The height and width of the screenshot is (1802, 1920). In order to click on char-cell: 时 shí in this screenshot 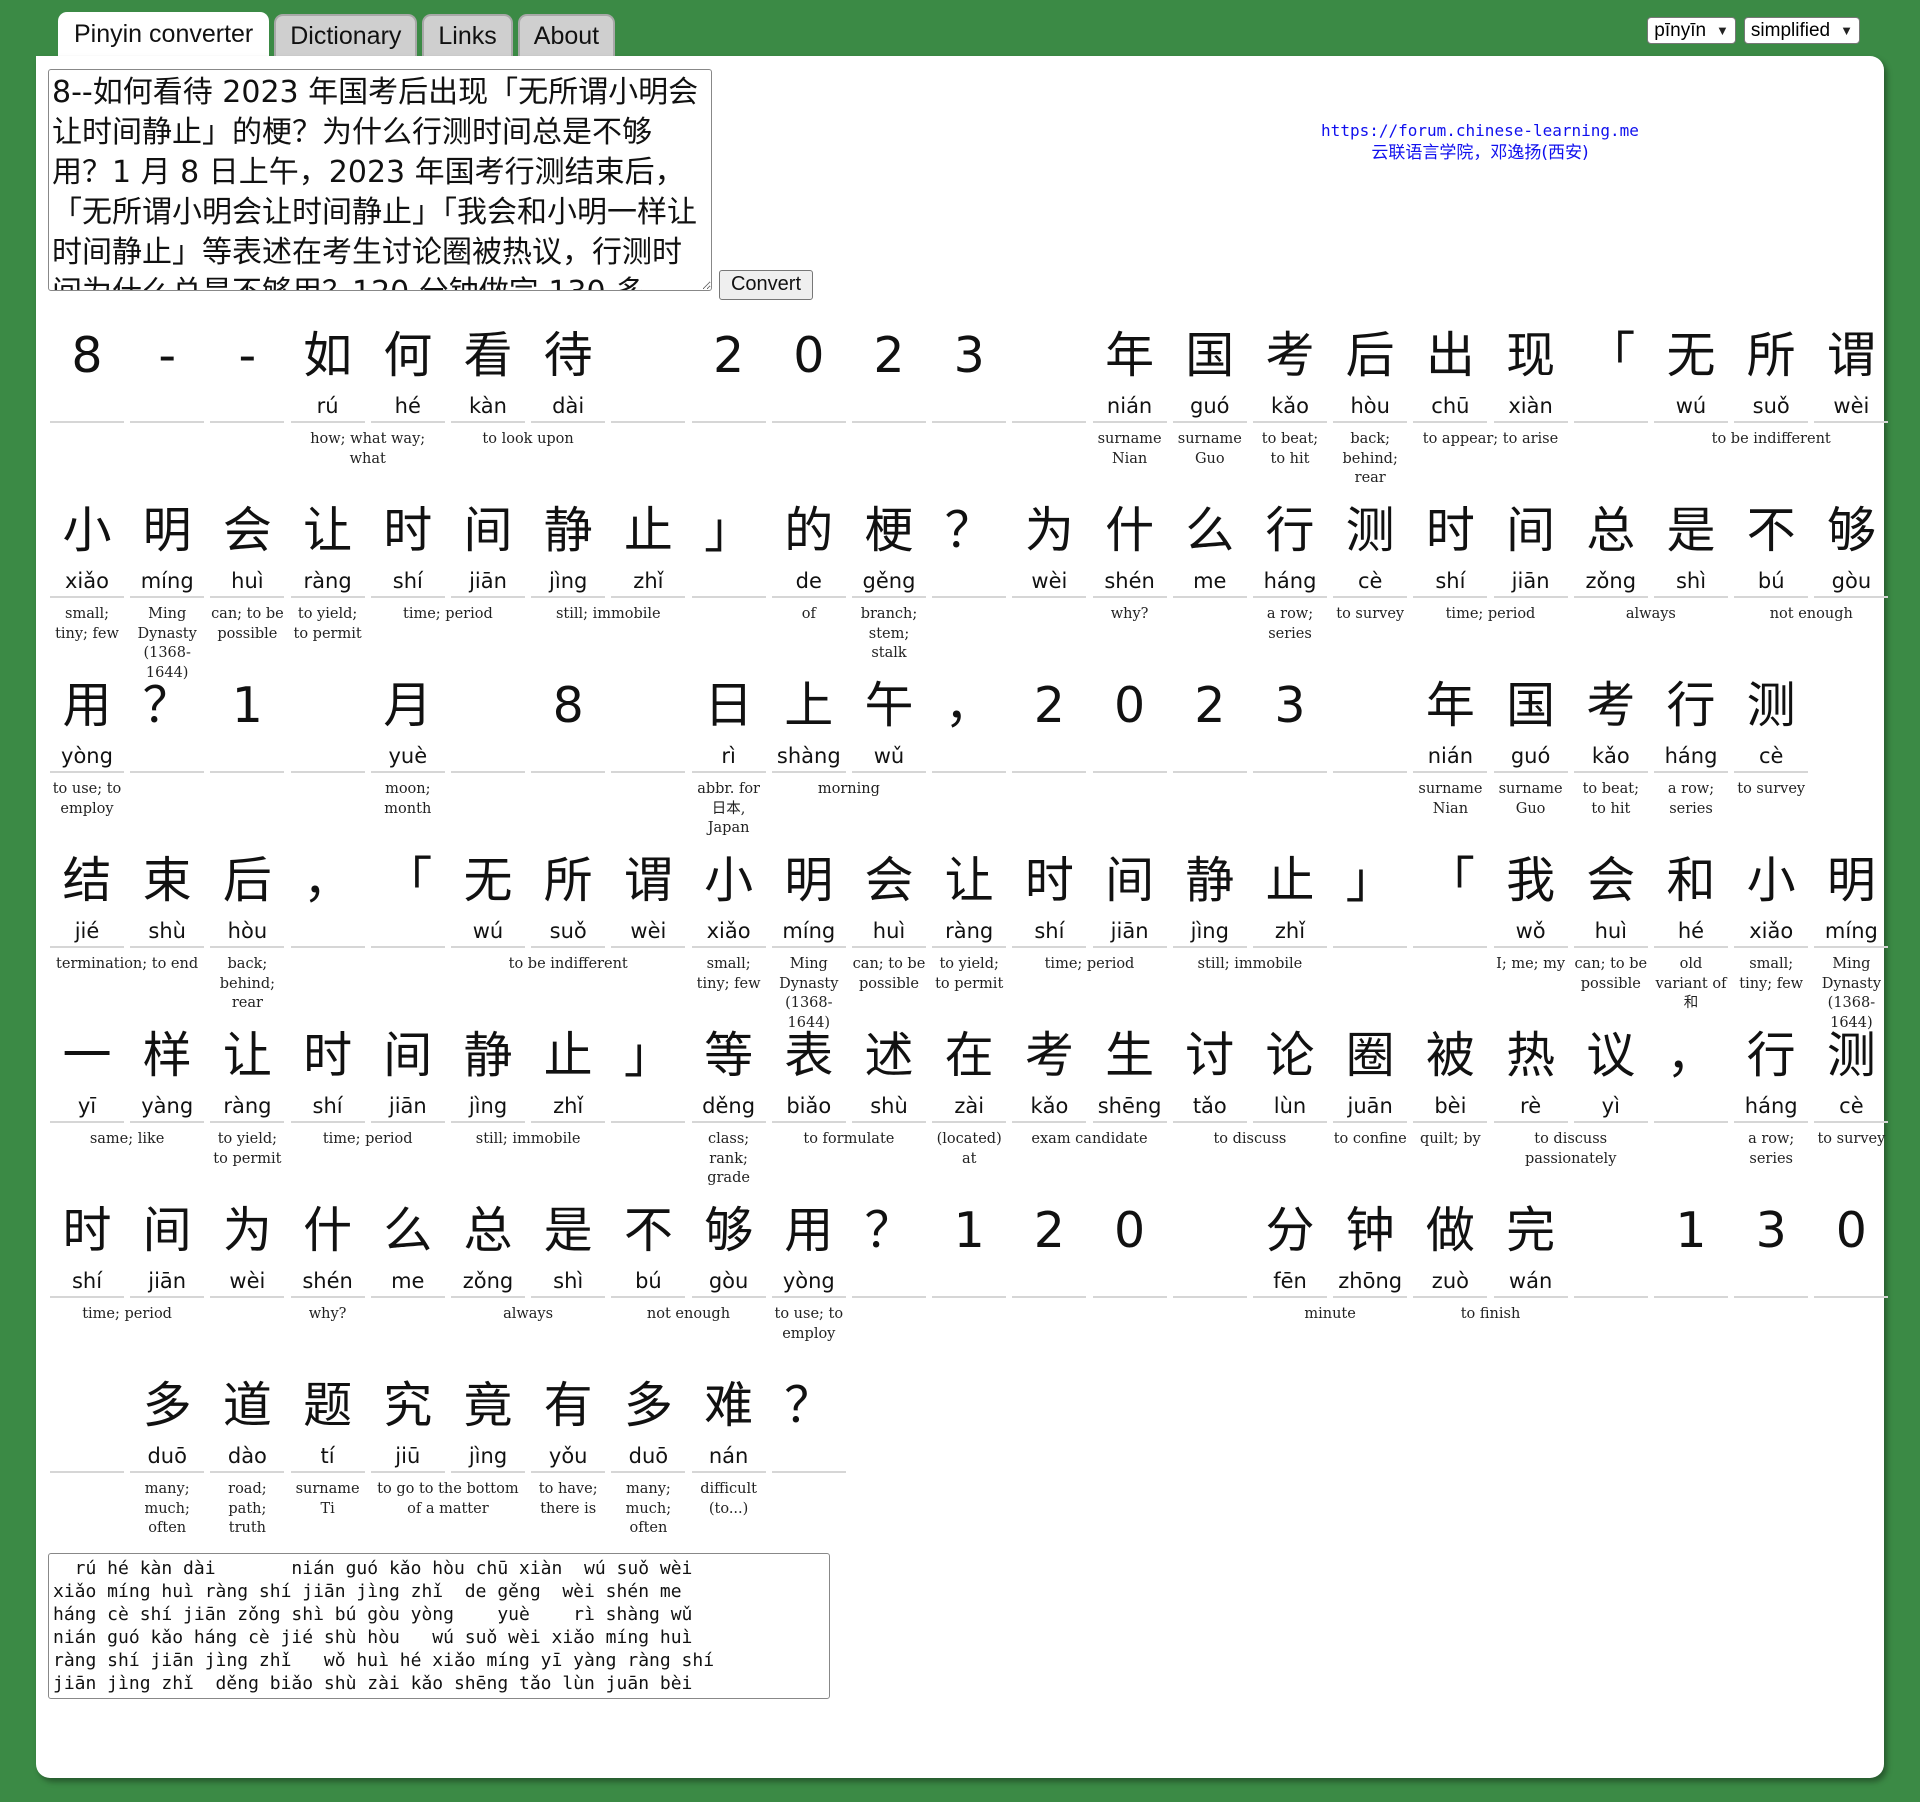, I will do `click(327, 1072)`.